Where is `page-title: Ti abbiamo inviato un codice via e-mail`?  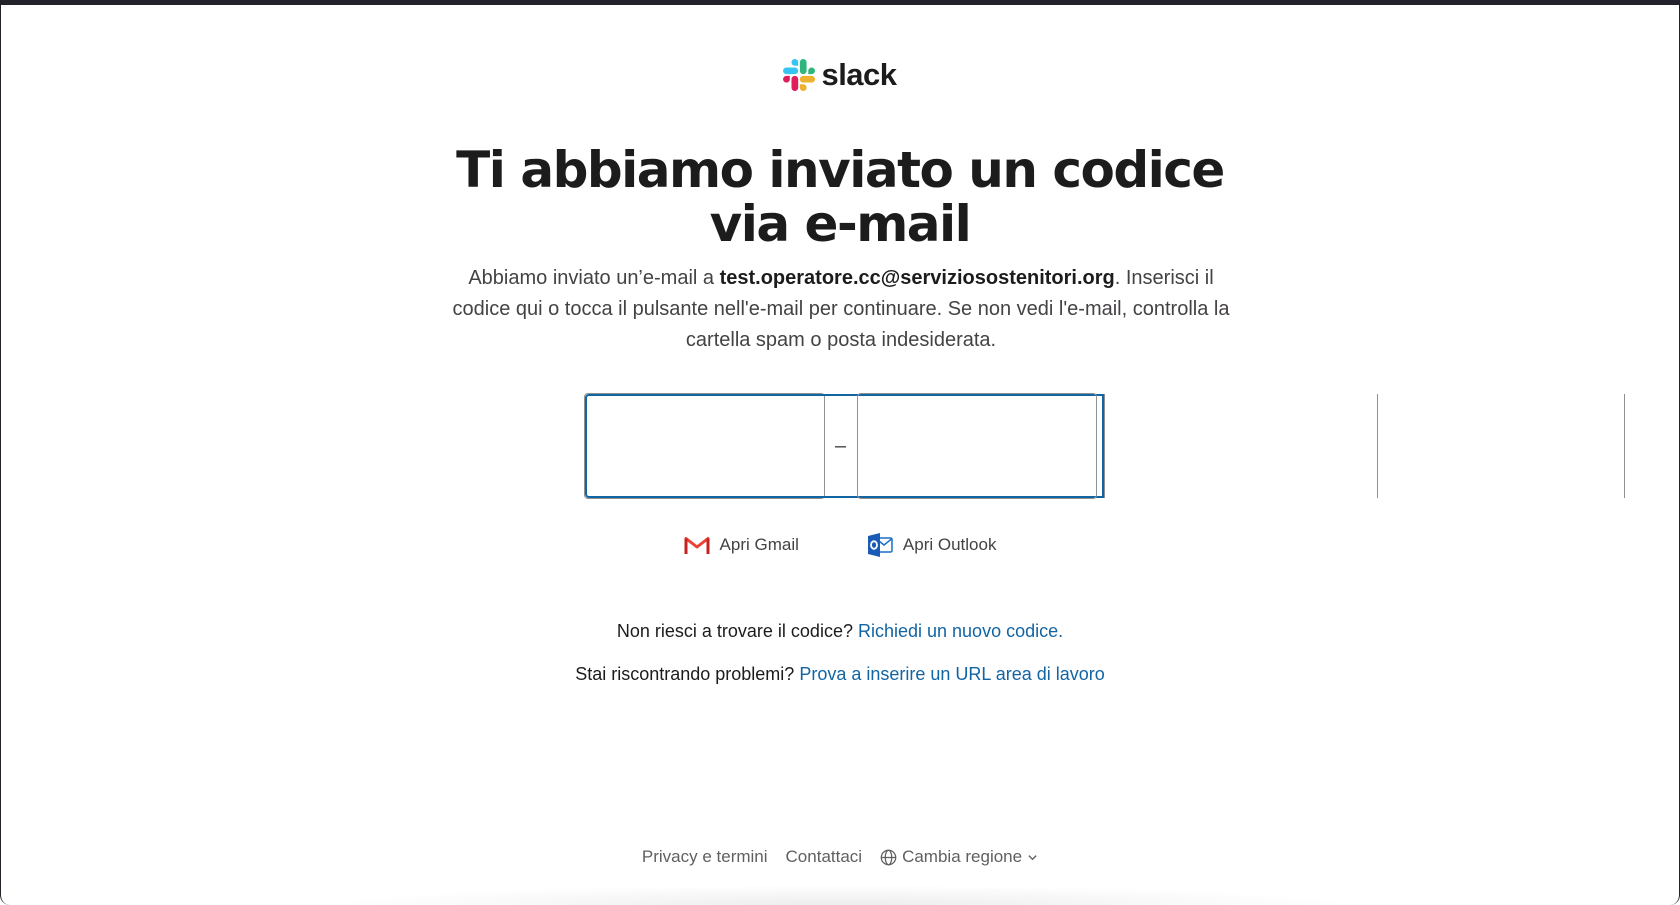 page-title: Ti abbiamo inviato un codice via e-mail is located at coordinates (840, 197).